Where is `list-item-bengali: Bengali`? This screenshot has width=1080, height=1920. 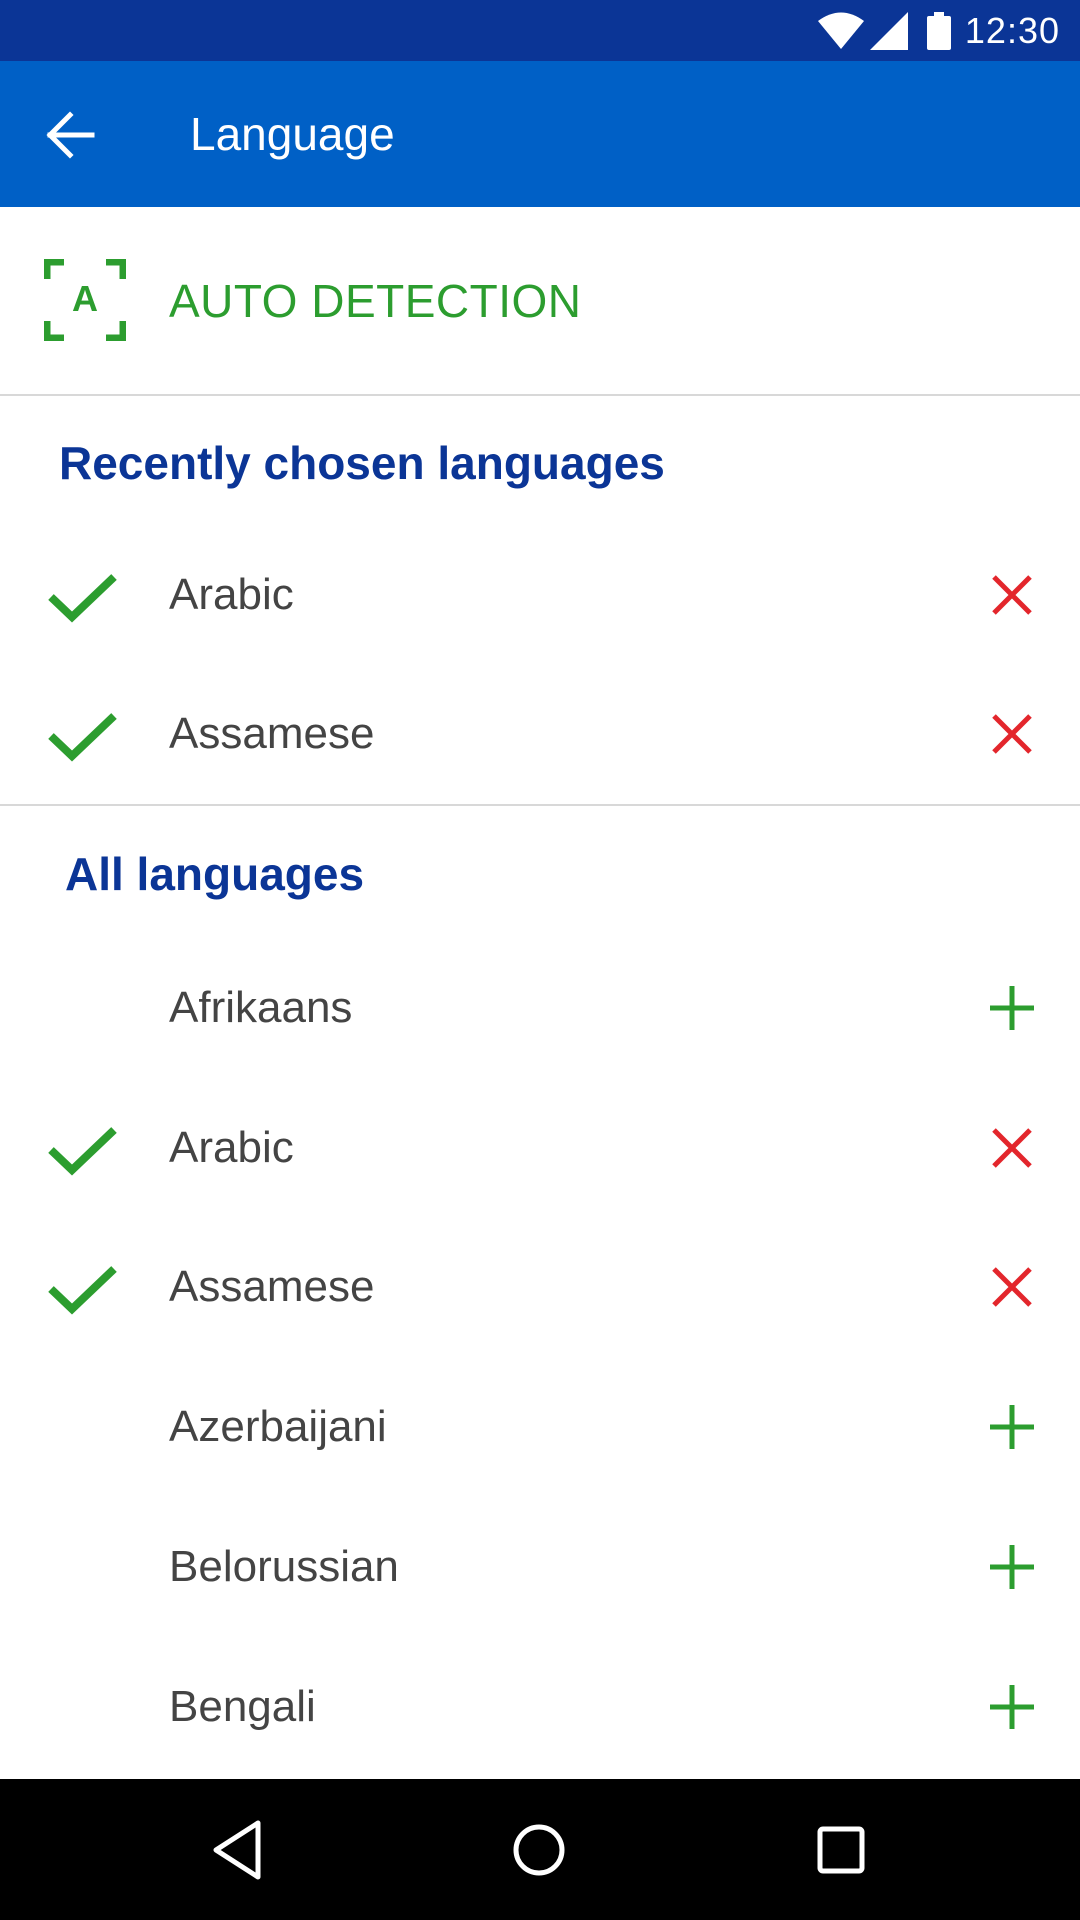
list-item-bengali: Bengali is located at coordinates (540, 1707).